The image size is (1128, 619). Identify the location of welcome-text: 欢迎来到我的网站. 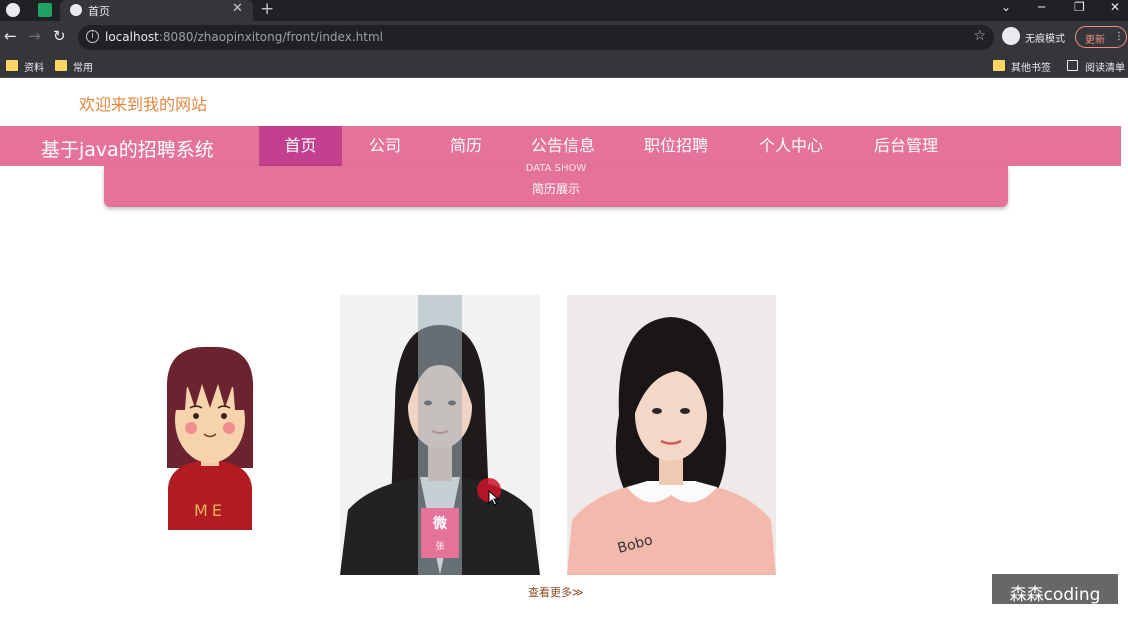
(143, 104).